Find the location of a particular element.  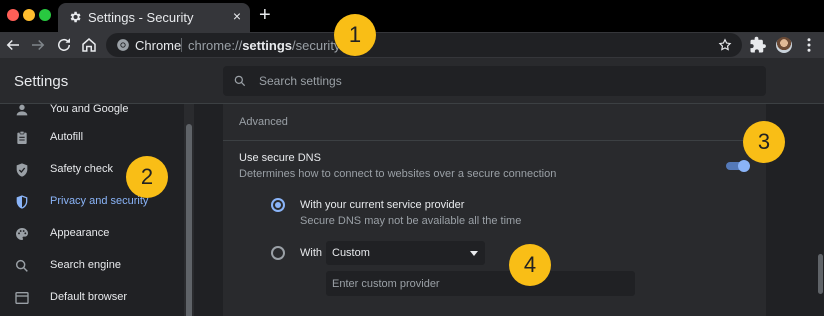

secure-dns-toggle is located at coordinates (738, 166).